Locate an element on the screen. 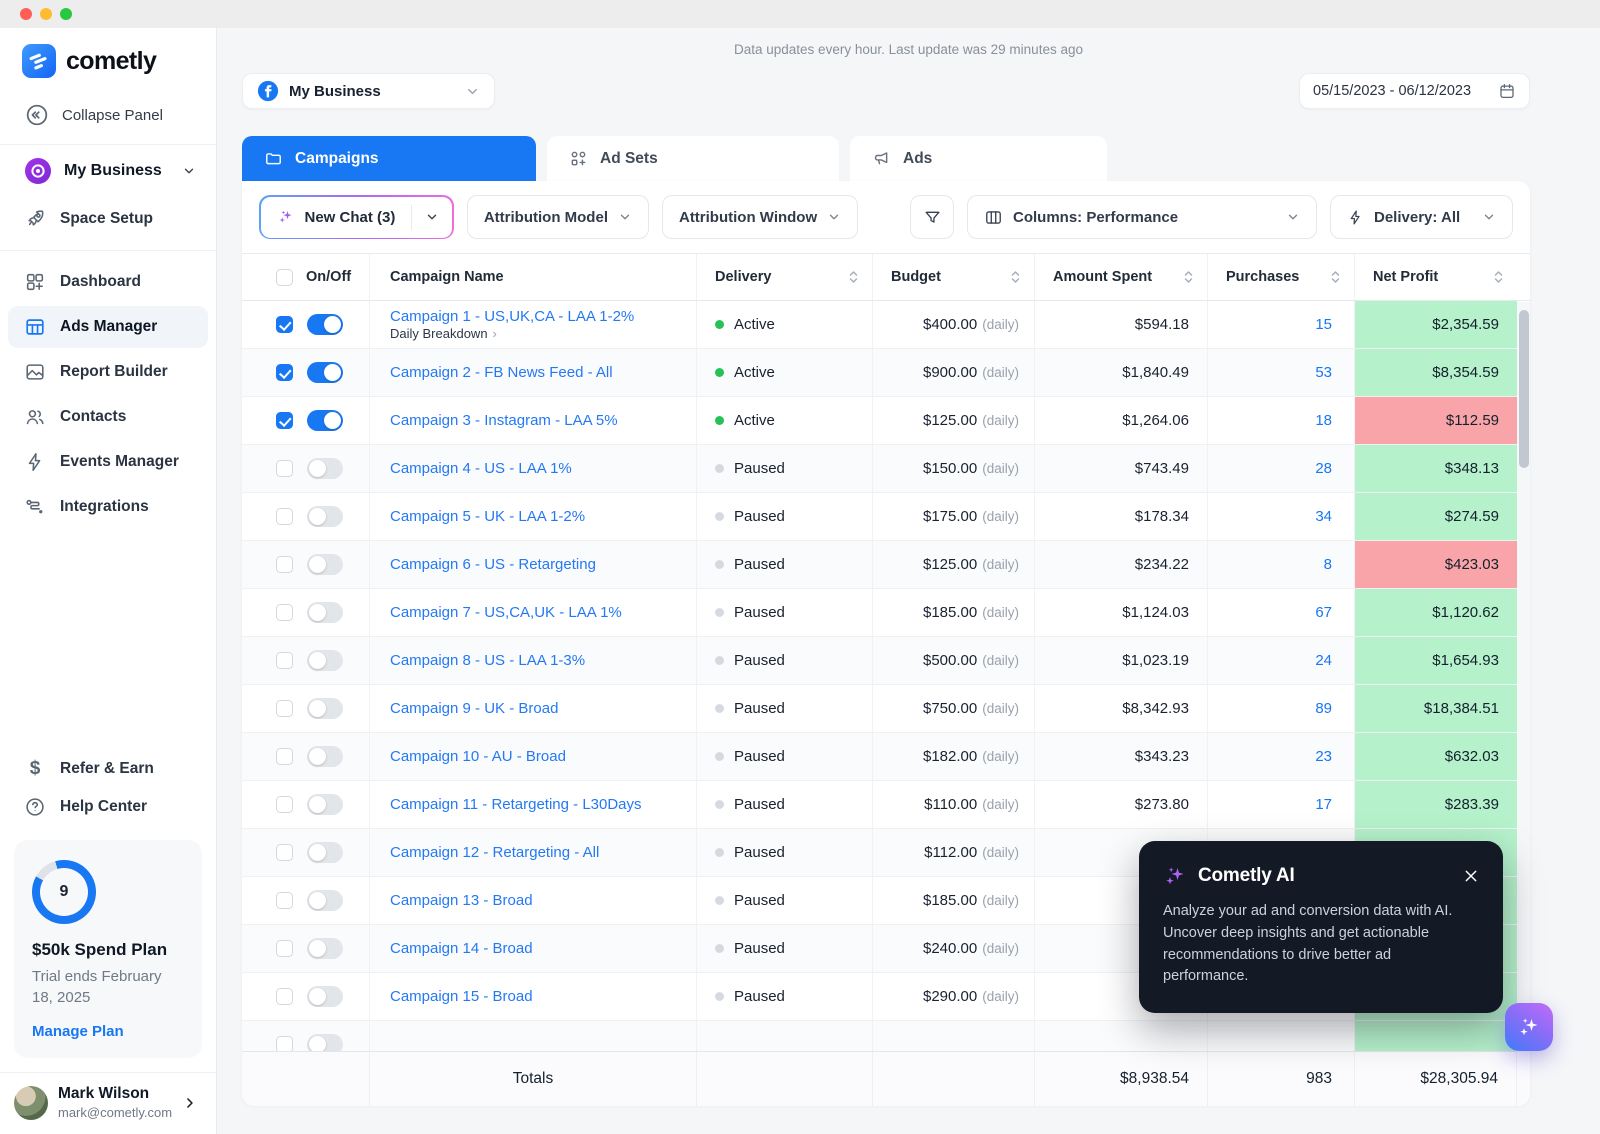 This screenshot has height=1134, width=1600. purchases-link: 28 is located at coordinates (1281, 468).